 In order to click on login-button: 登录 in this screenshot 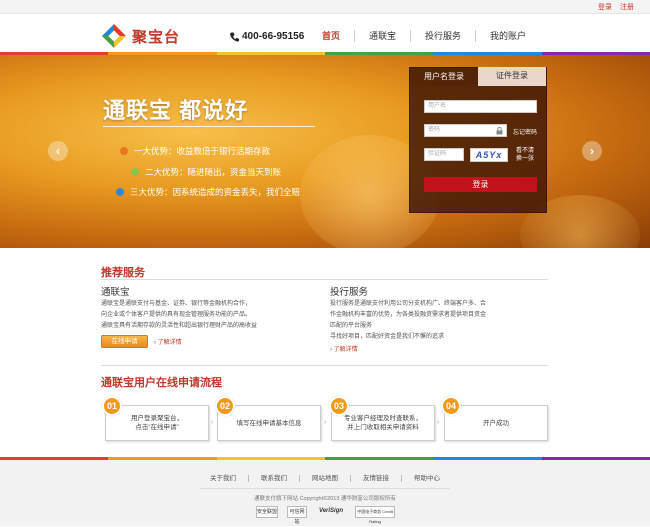, I will do `click(480, 184)`.